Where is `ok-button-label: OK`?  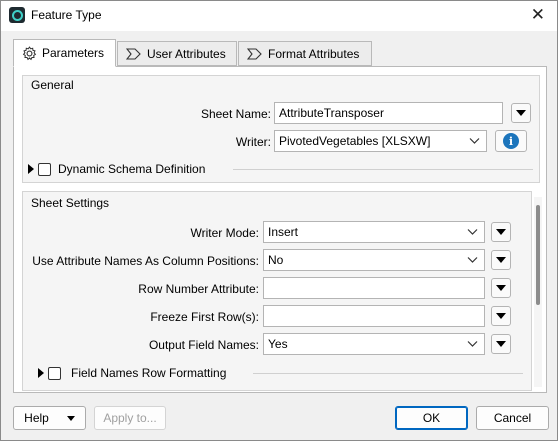
ok-button-label: OK is located at coordinates (431, 418).